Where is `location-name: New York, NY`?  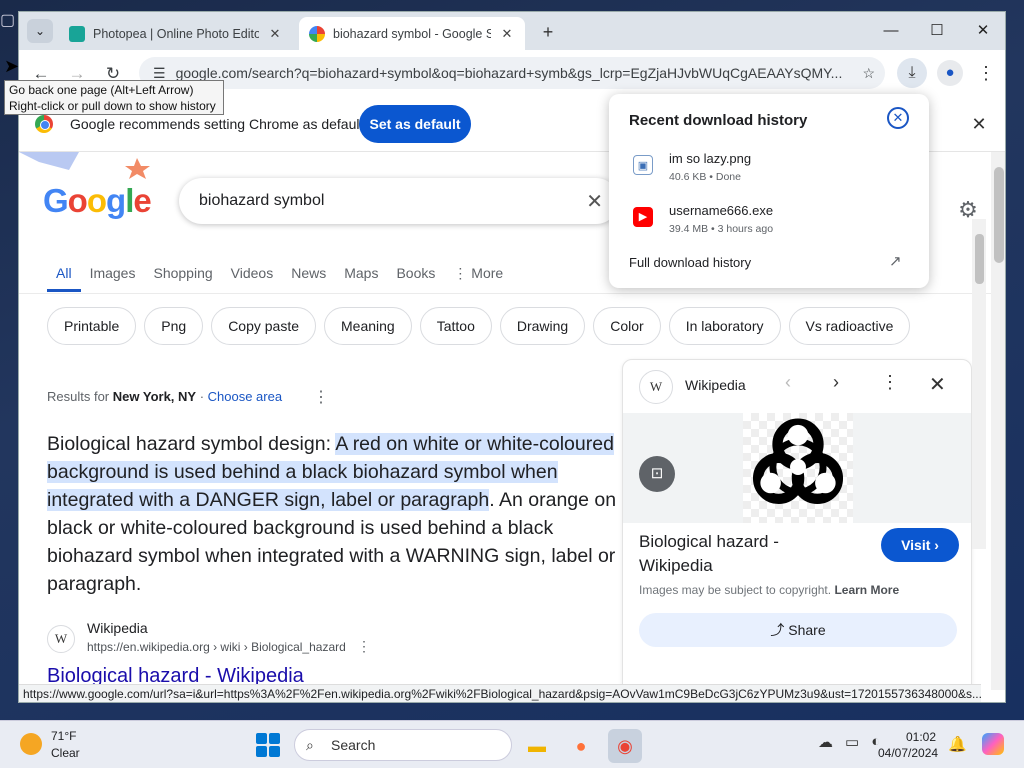 location-name: New York, NY is located at coordinates (154, 396).